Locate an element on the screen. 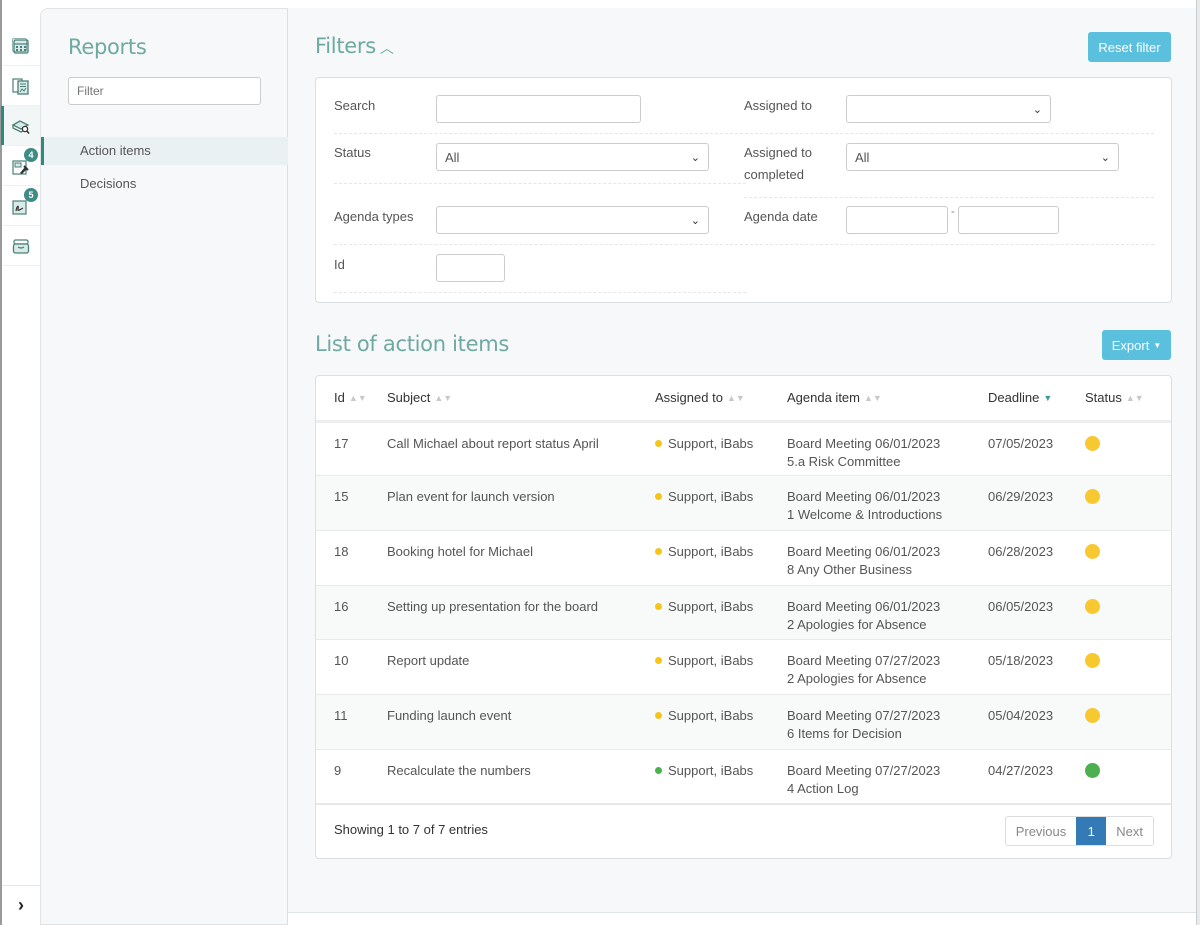  id-value: 10 is located at coordinates (341, 661).